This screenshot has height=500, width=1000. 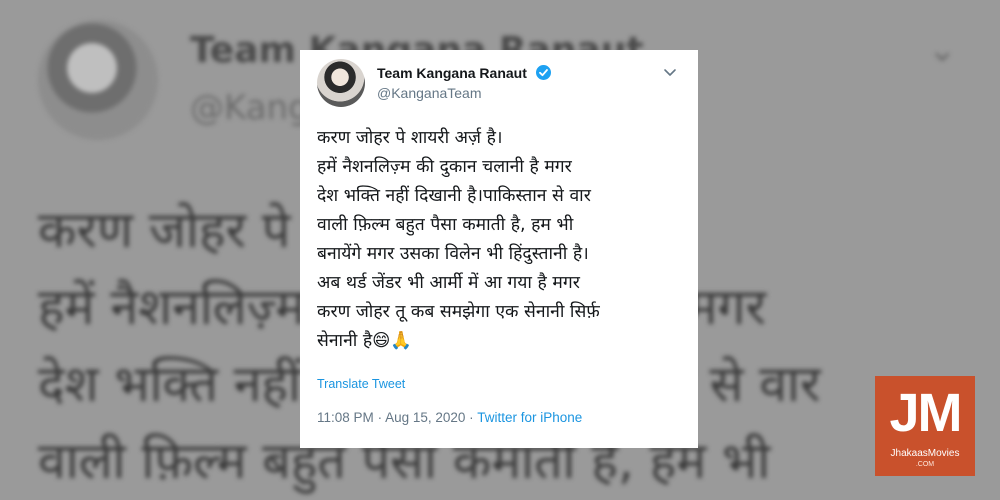 I want to click on tweet-date: Aug 15, 2020, so click(x=425, y=417).